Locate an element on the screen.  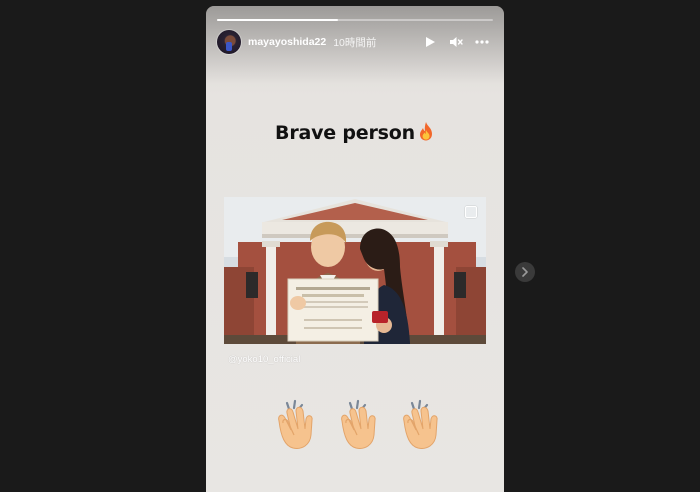
mention-sticker: @yoko10_official is located at coordinates (264, 359).